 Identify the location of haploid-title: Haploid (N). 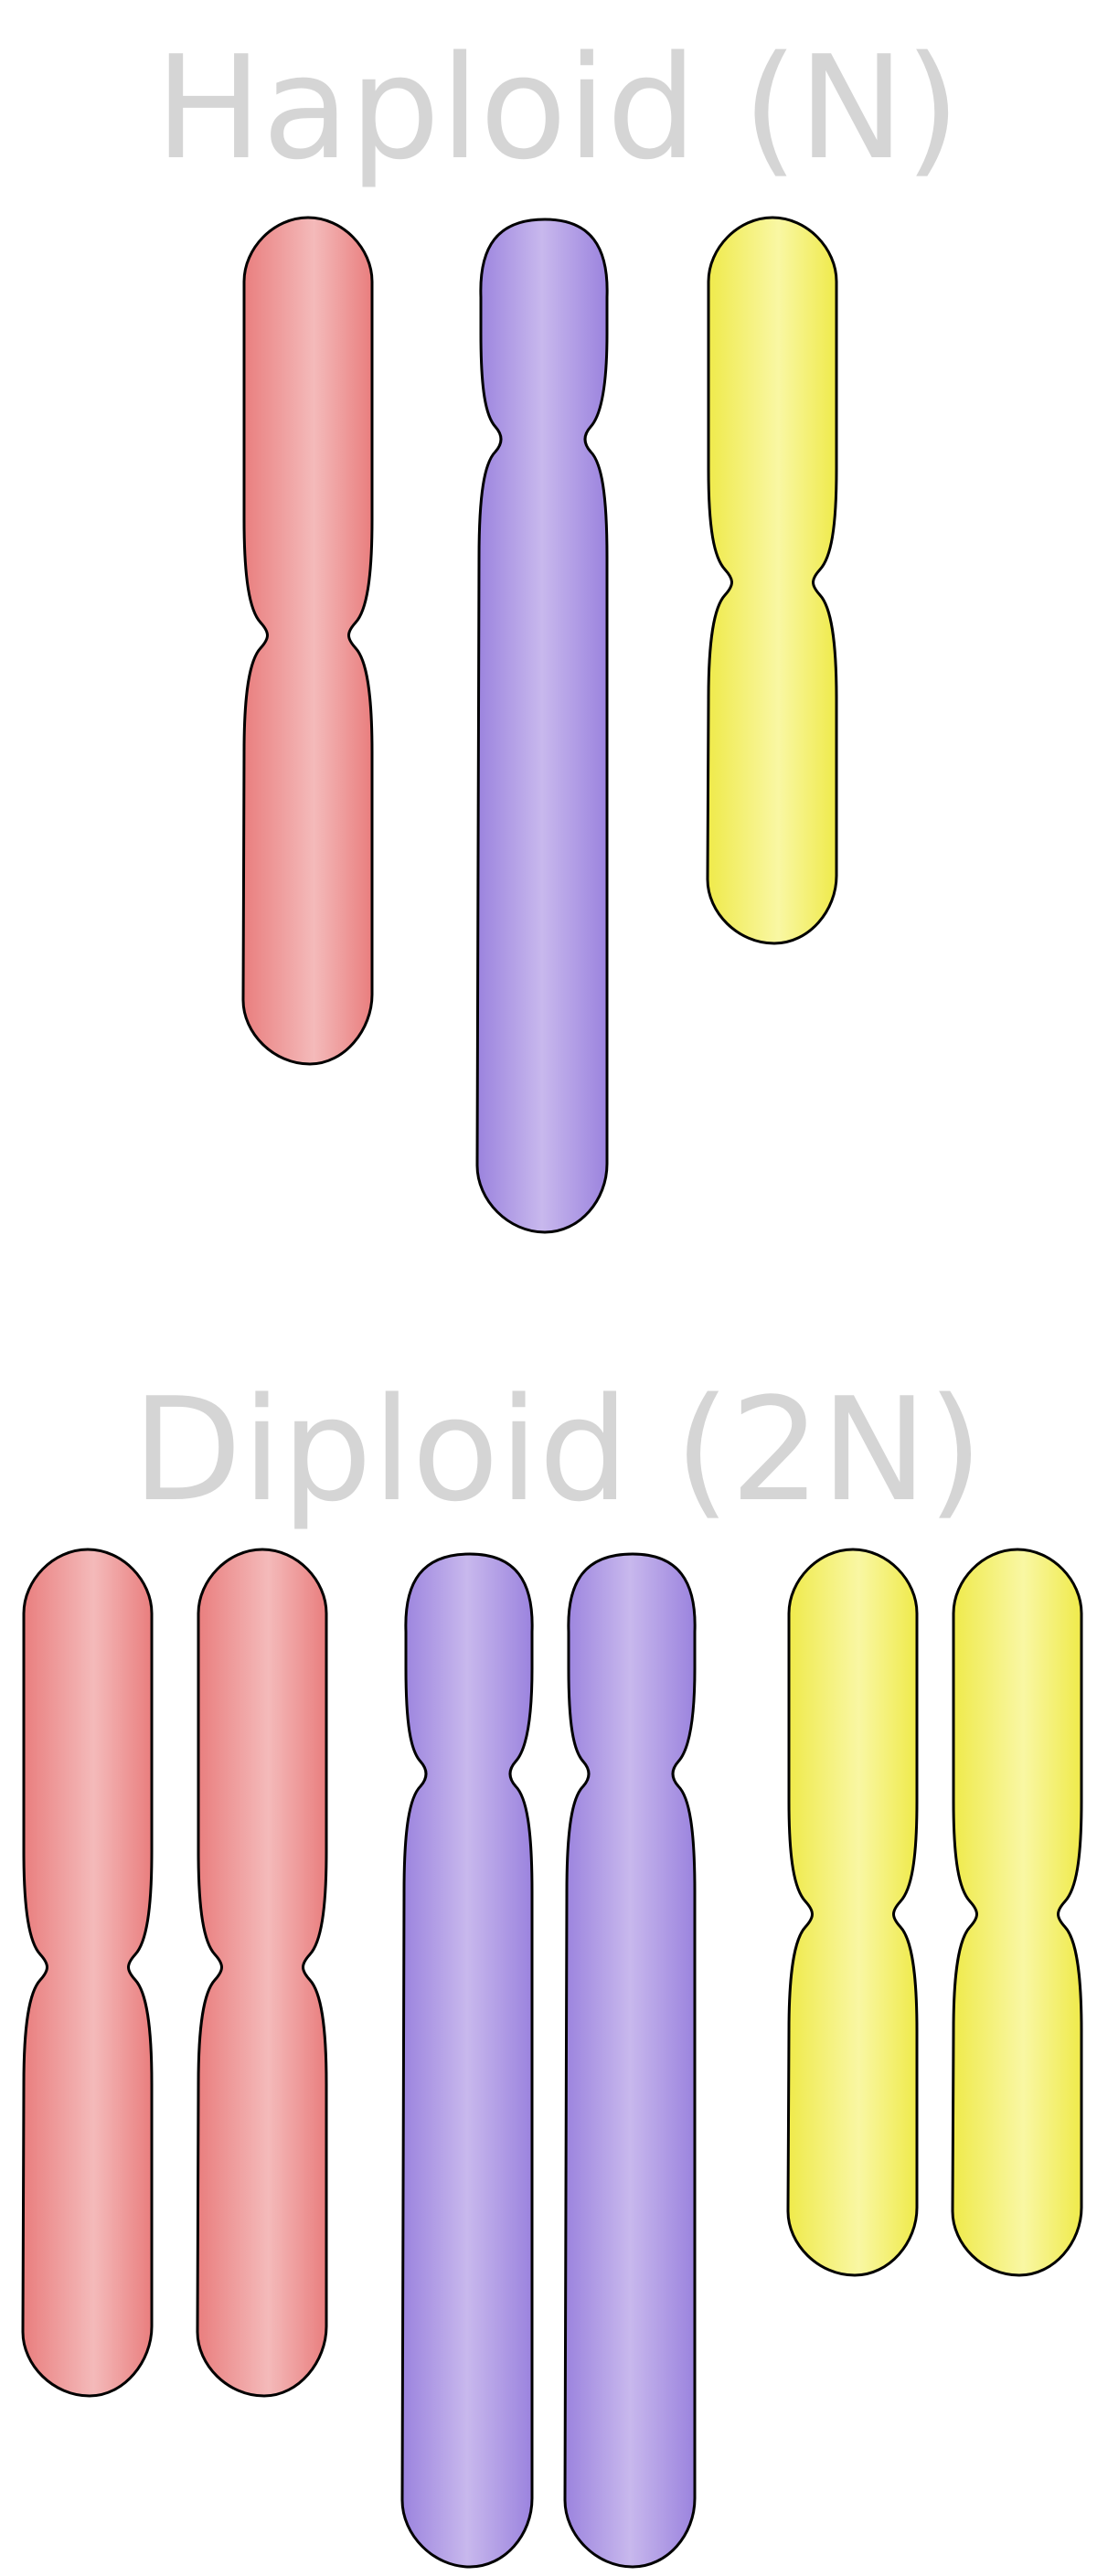
(557, 108).